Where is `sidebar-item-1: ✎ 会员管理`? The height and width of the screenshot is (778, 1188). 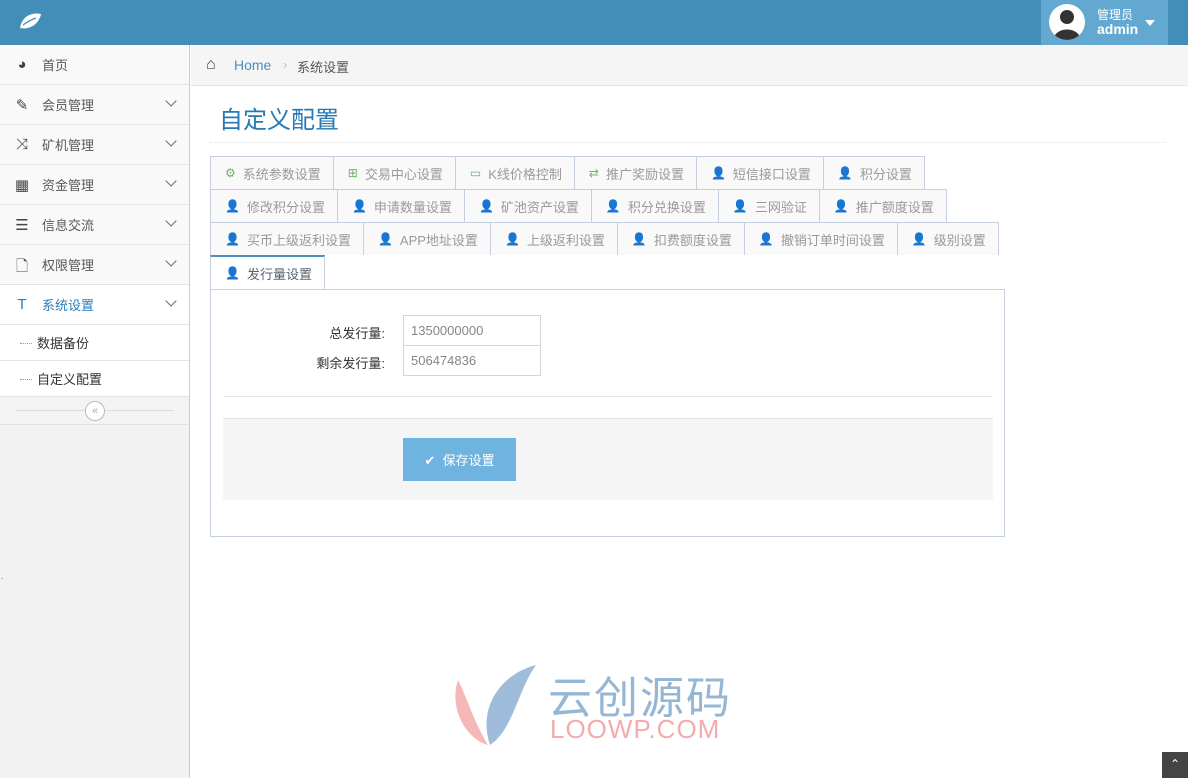
sidebar-item-1: ✎ 会员管理 is located at coordinates (94, 105).